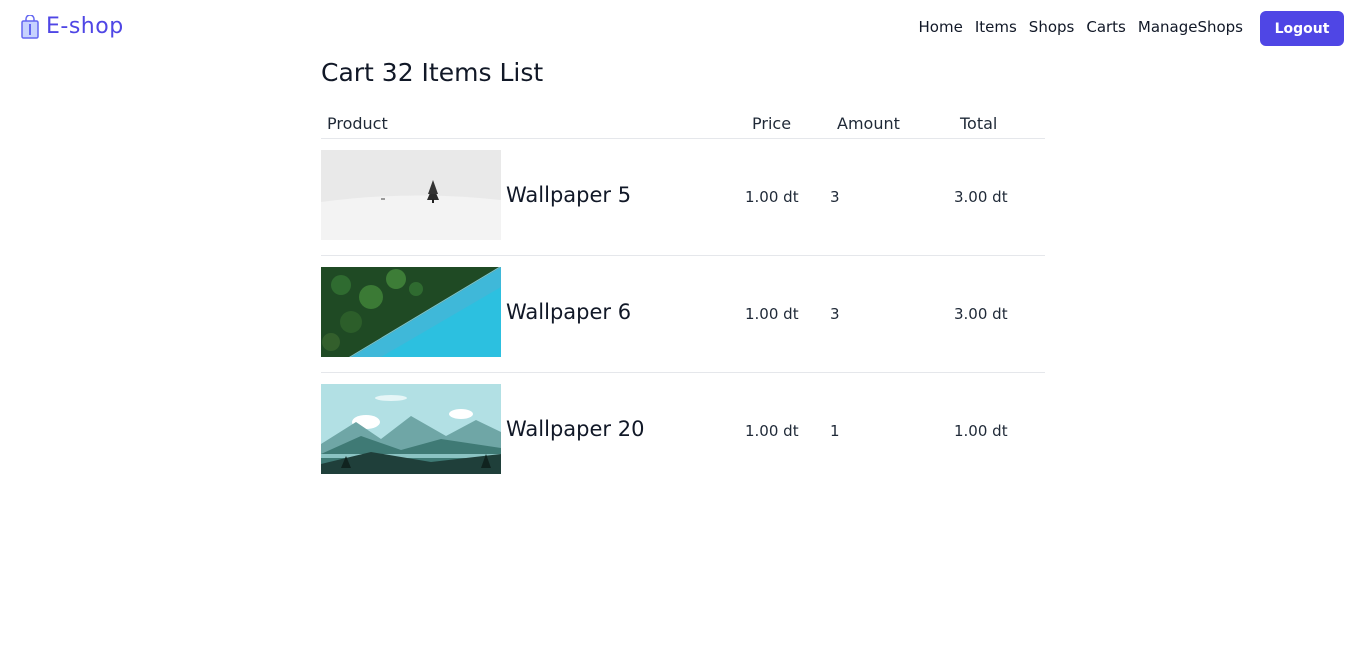  What do you see at coordinates (835, 431) in the screenshot?
I see `product-amount: 1` at bounding box center [835, 431].